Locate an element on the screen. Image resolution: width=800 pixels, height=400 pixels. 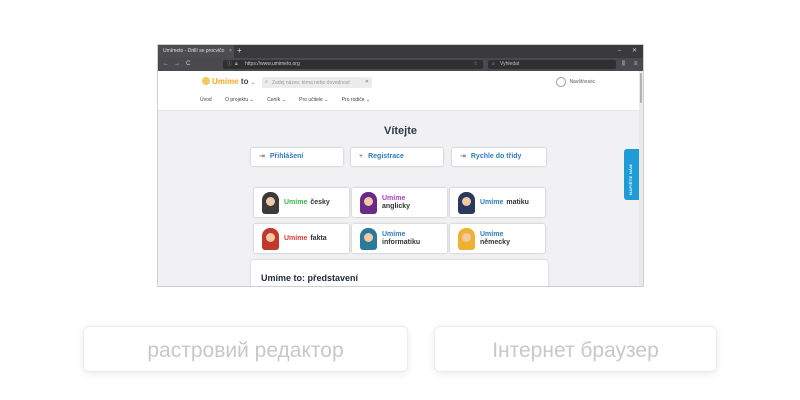
enter-class-icon: ⇥ is located at coordinates (463, 156).